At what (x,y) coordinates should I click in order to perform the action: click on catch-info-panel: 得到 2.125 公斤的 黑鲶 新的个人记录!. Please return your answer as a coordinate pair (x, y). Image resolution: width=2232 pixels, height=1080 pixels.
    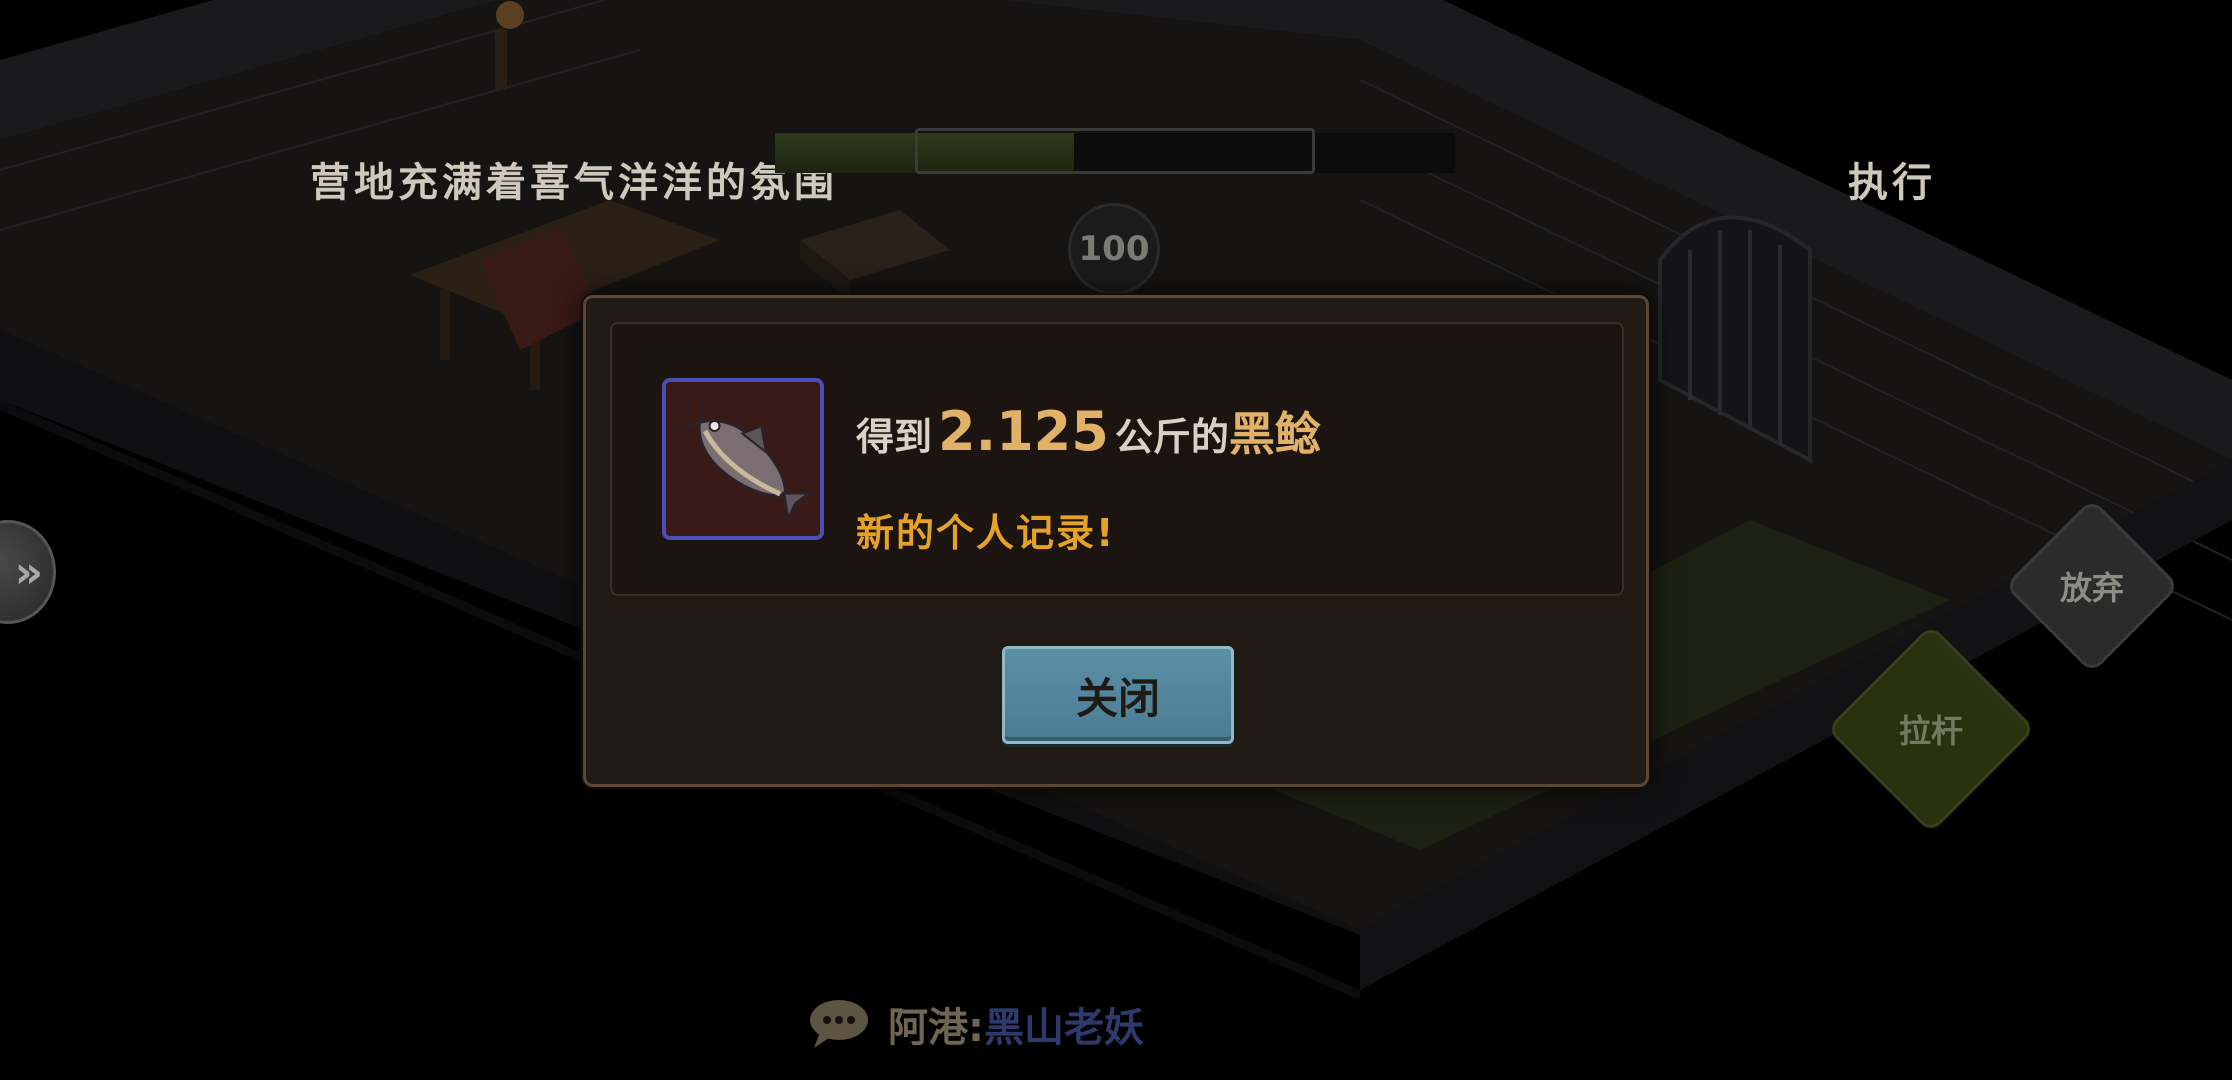
    Looking at the image, I should click on (1117, 459).